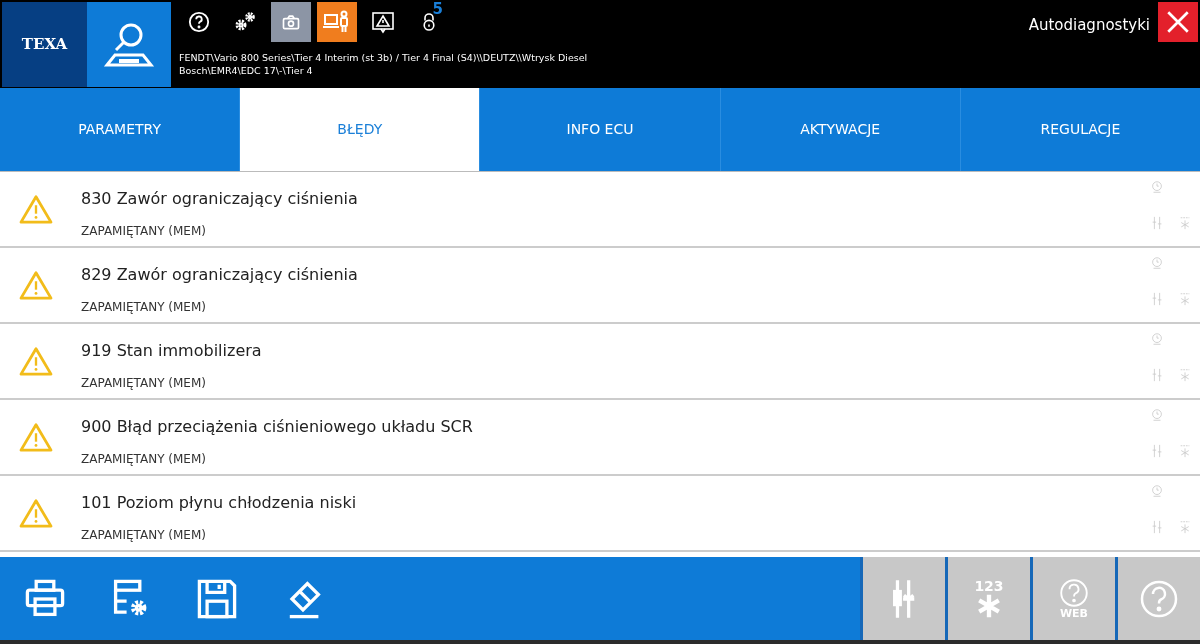 The image size is (1200, 644). I want to click on error-row: 830 Zawór ograniczający ciśnienia ZAPAMIĘTANY (MEM), so click(600, 210).